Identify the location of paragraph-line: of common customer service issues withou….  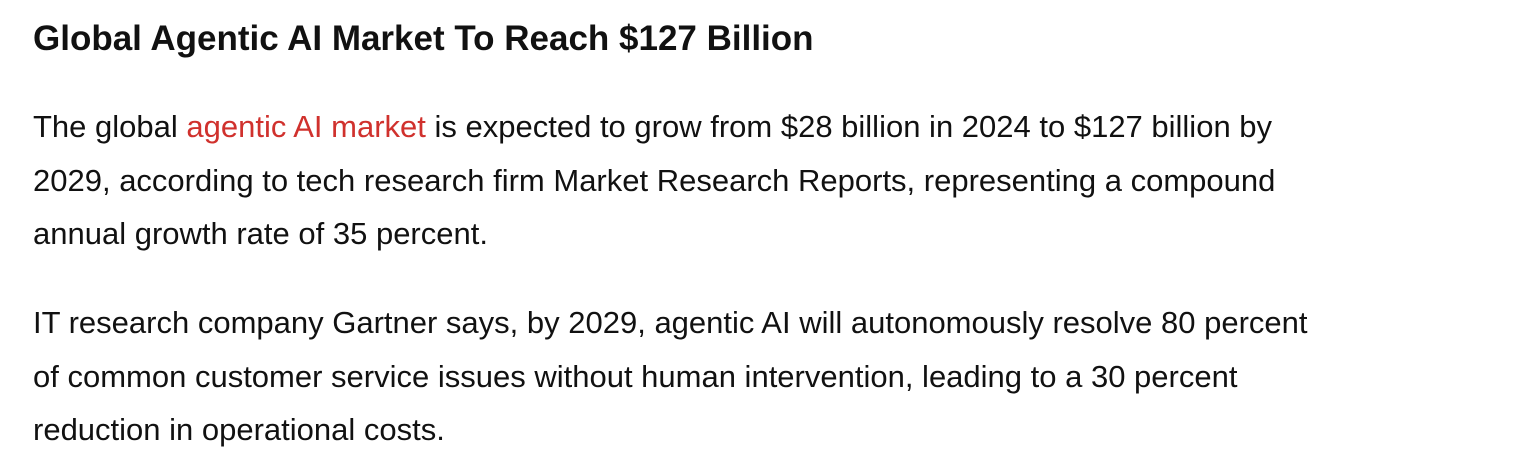
(635, 376).